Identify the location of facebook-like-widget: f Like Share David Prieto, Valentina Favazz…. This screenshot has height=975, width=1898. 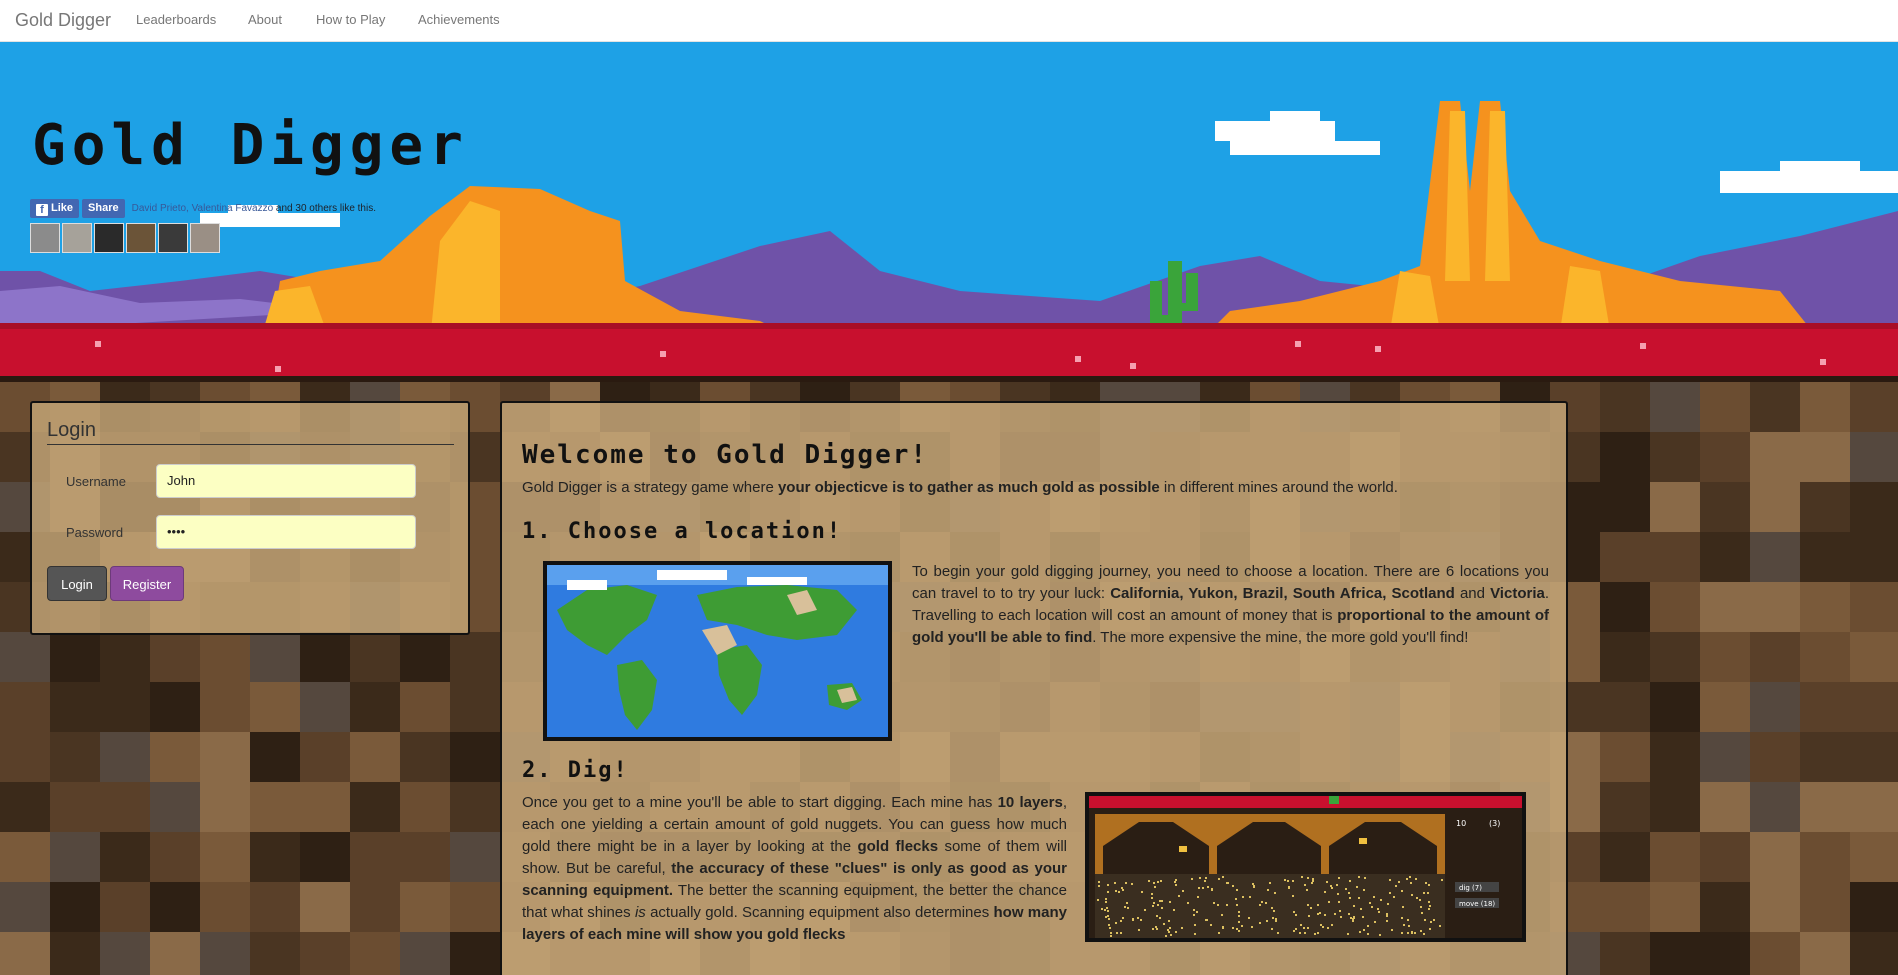
(203, 209).